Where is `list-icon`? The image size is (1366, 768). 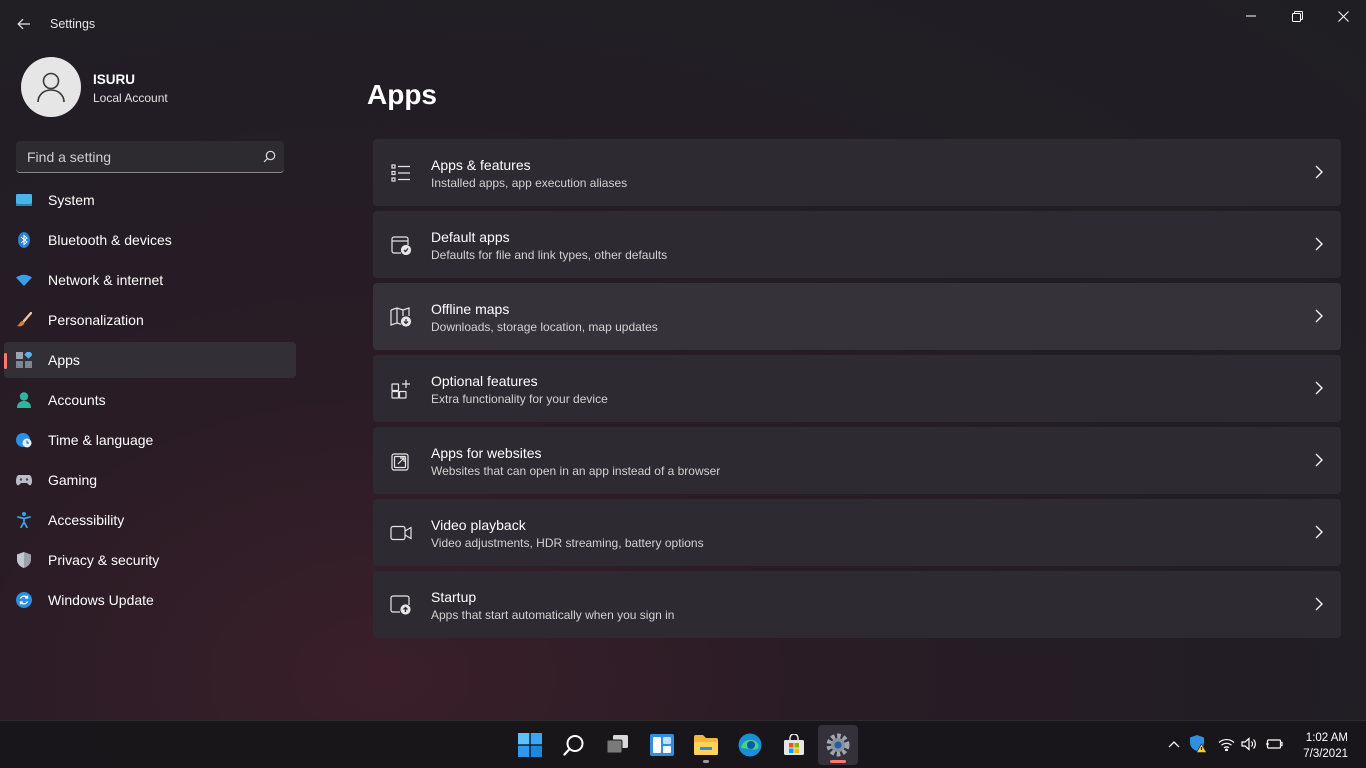 list-icon is located at coordinates (401, 173).